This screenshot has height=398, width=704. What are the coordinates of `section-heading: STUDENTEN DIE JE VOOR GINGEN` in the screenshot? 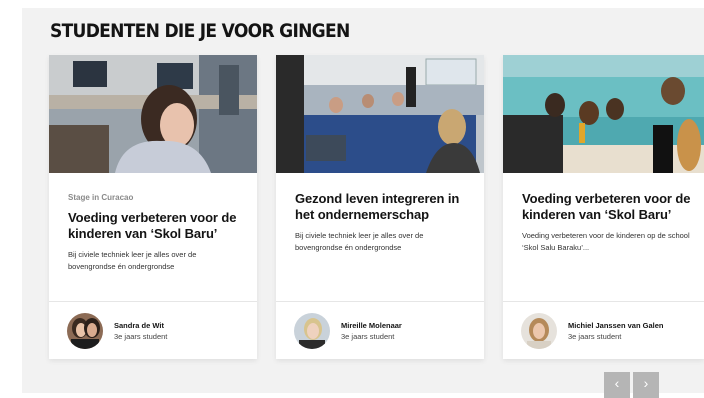 It's located at (200, 31).